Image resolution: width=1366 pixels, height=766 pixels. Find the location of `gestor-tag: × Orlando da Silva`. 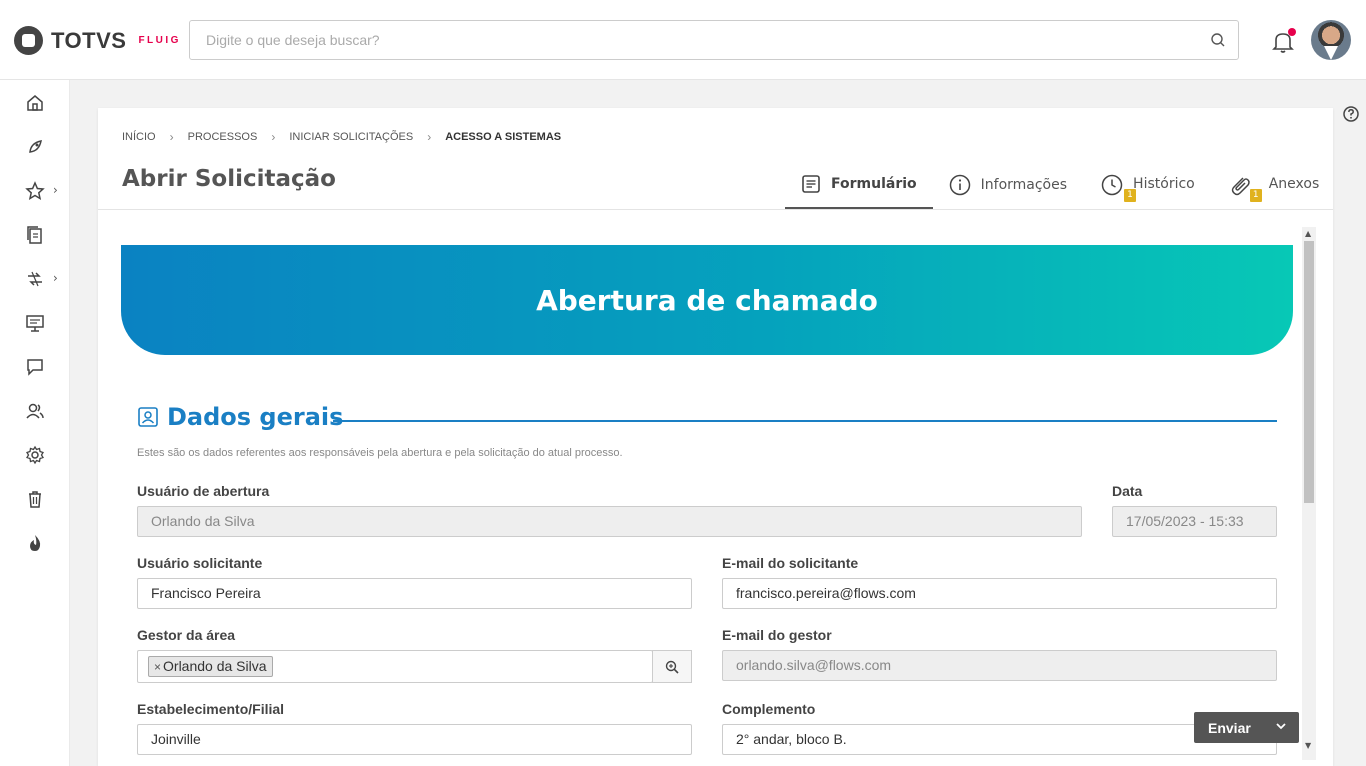

gestor-tag: × Orlando da Silva is located at coordinates (210, 666).